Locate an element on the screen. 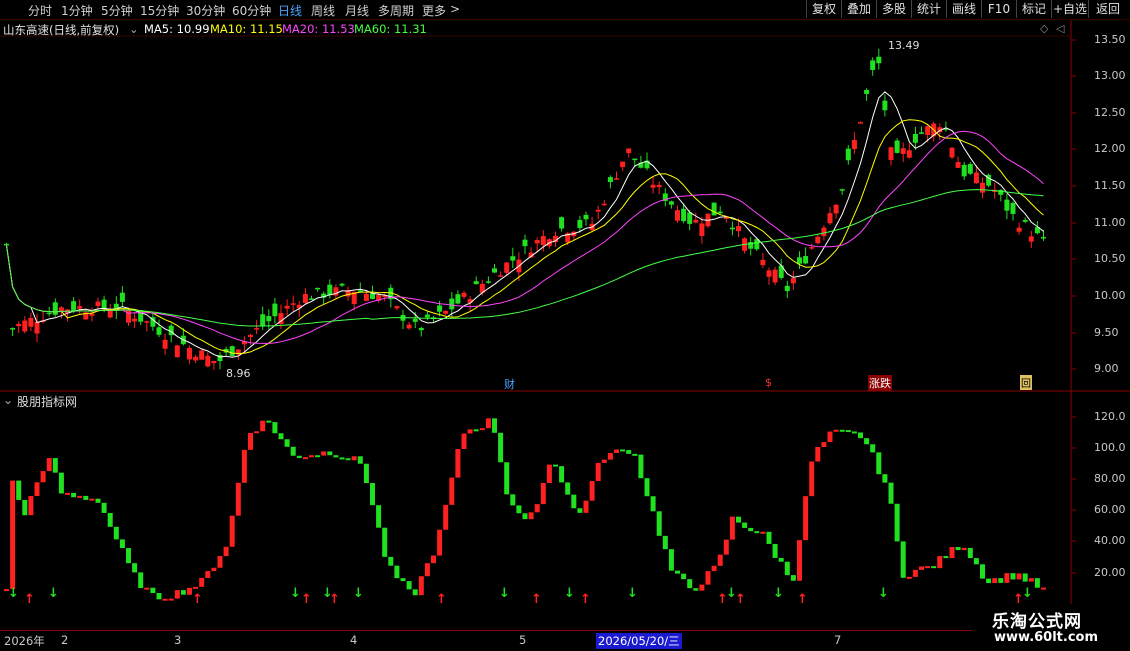 Image resolution: width=1130 pixels, height=651 pixels. indicator-tick: 40.00 is located at coordinates (1110, 540).